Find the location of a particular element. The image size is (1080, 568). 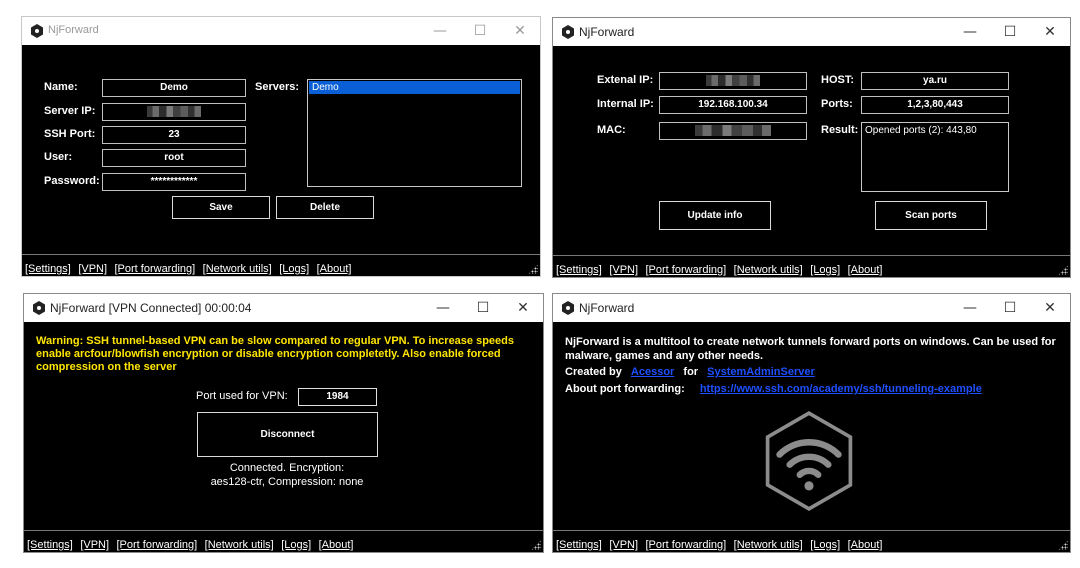

title-bar: NjForward [VPN Connected] 00:00:04 — ☐ ✕ is located at coordinates (283, 308).